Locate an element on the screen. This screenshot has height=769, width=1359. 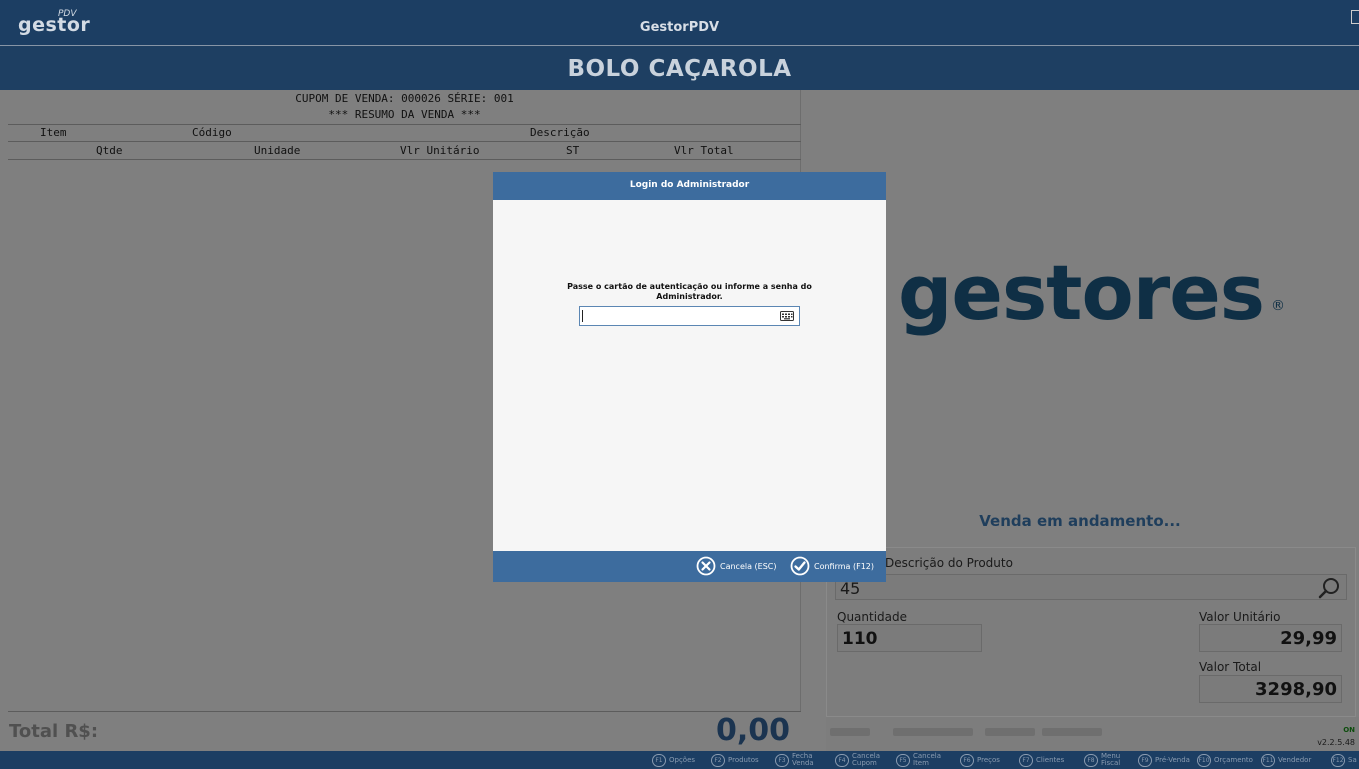
fkey-badge: F2 is located at coordinates (718, 760).